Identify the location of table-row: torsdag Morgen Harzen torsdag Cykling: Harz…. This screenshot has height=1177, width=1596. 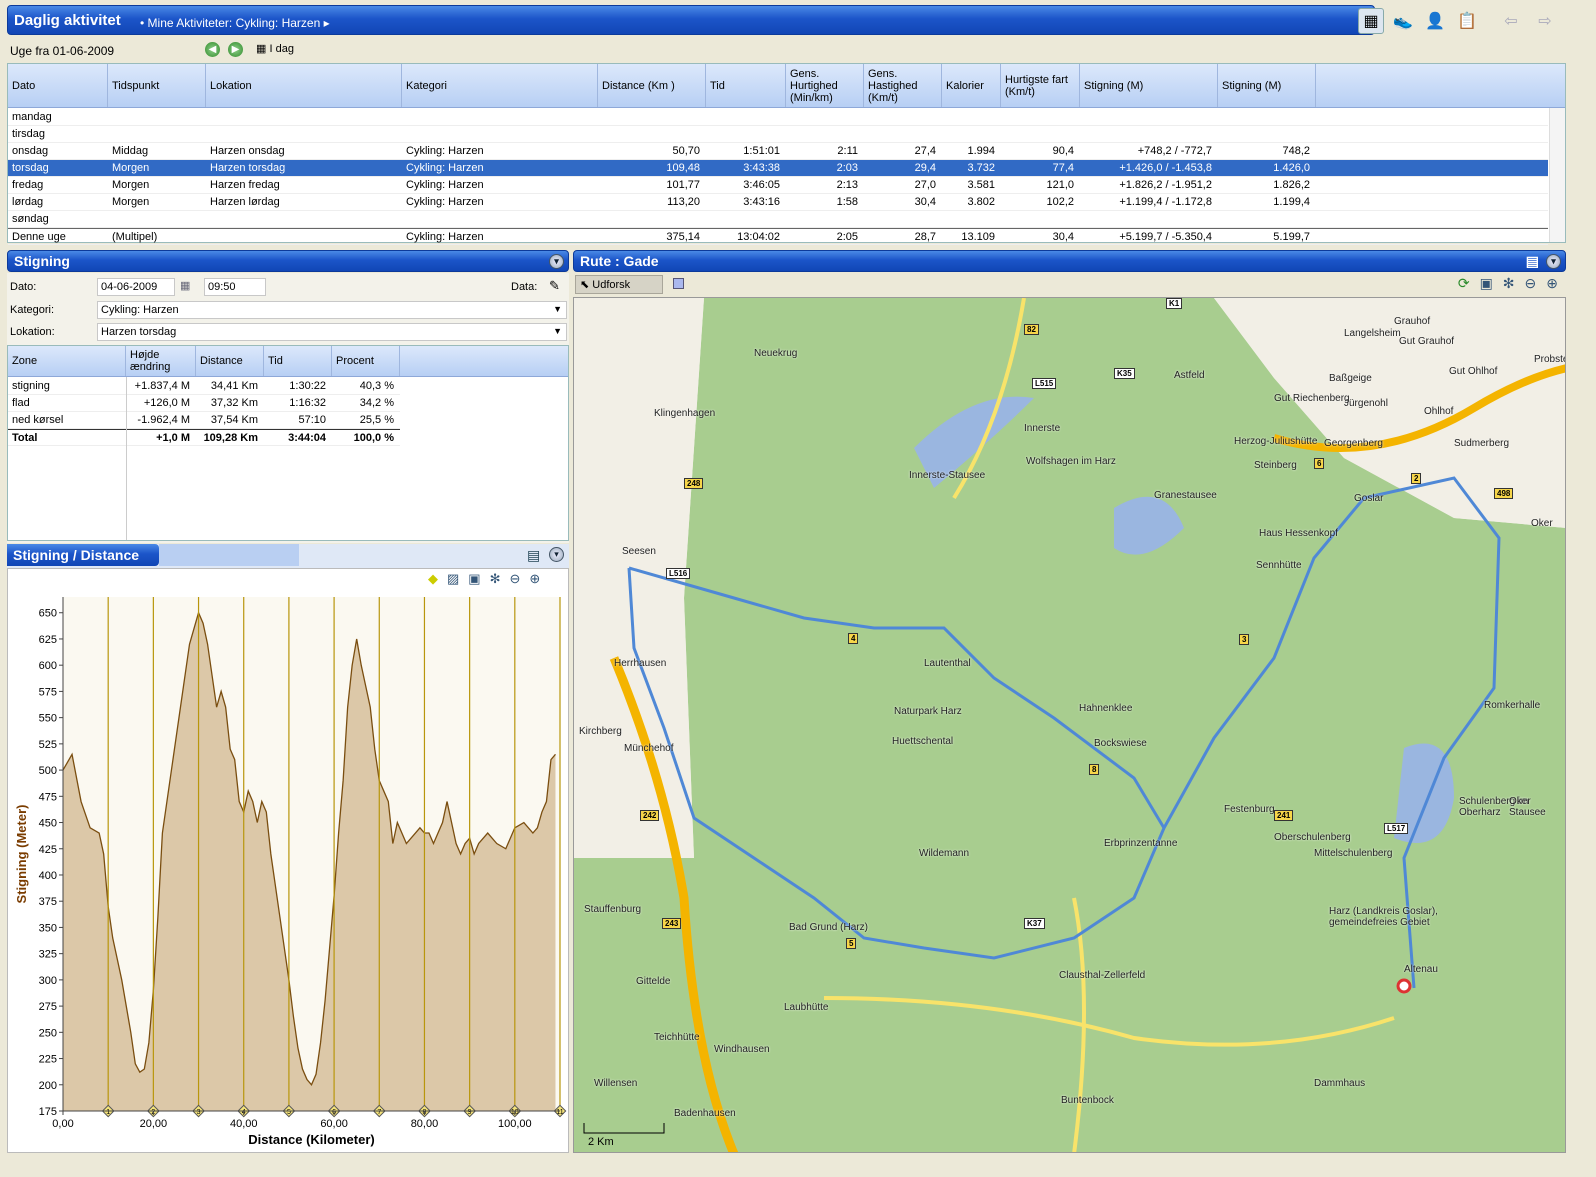
(778, 168).